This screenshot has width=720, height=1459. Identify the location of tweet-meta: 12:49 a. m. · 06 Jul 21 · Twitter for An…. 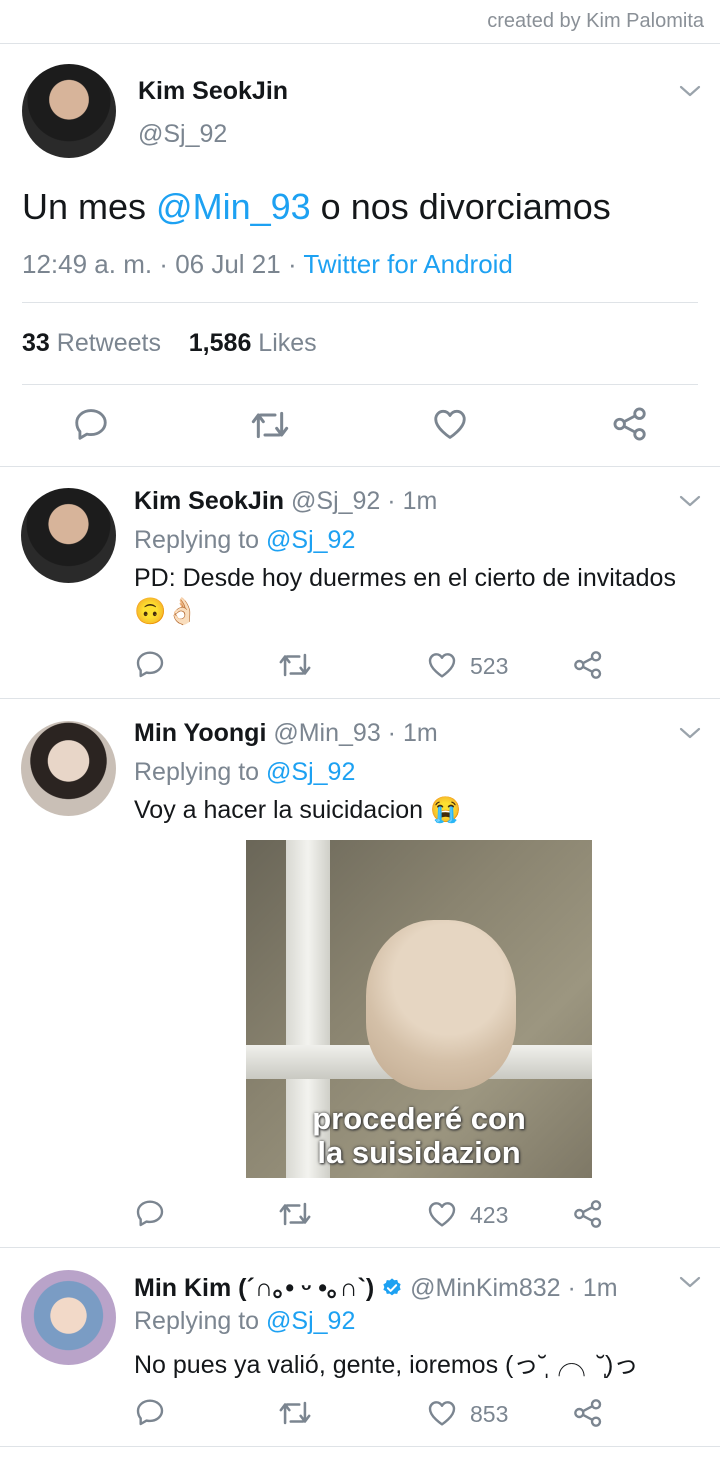
(267, 264).